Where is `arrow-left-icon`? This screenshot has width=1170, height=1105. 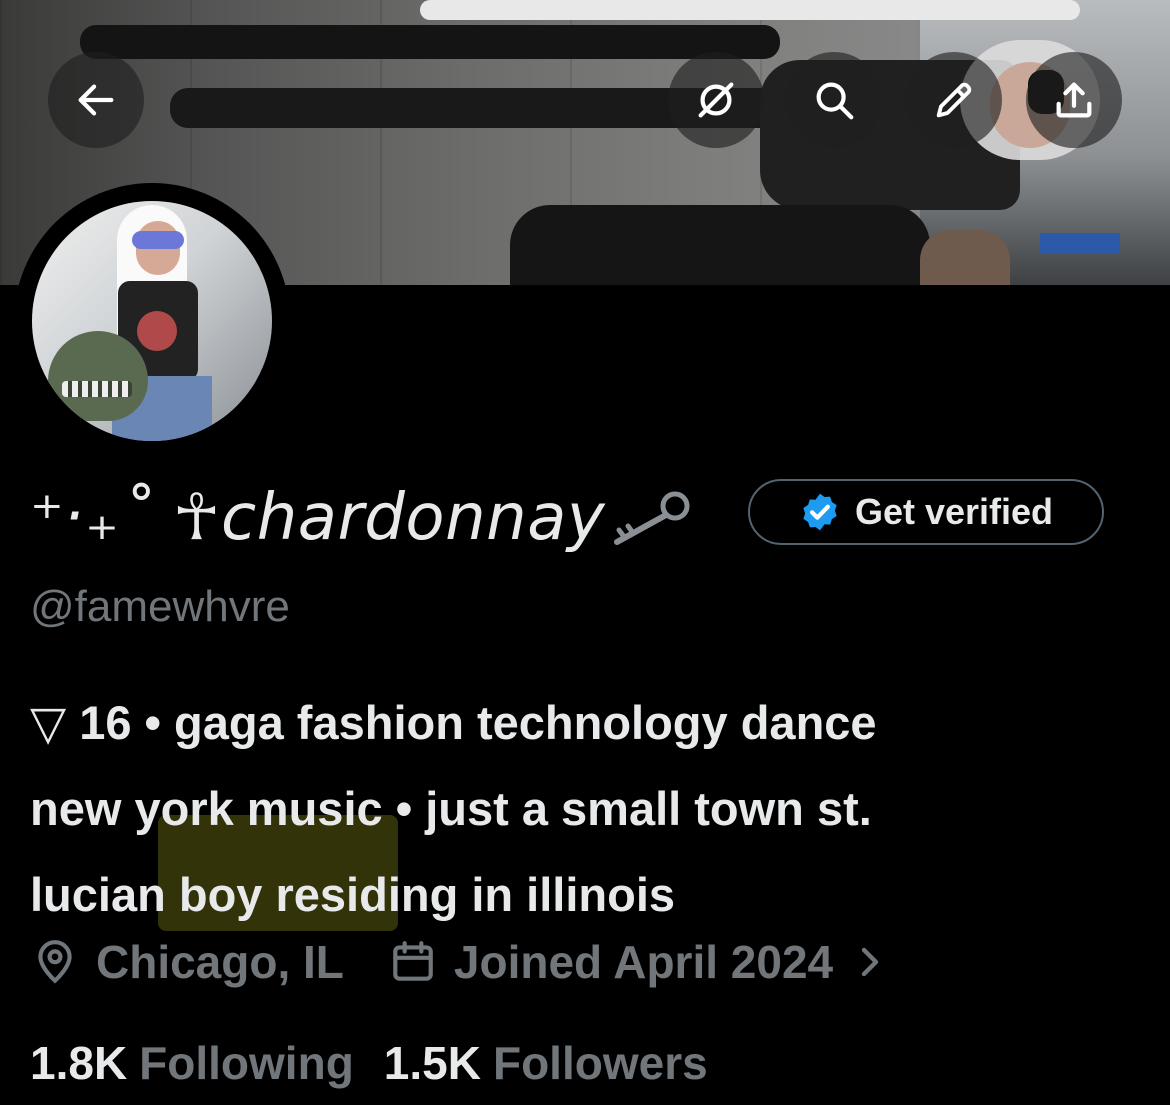
arrow-left-icon is located at coordinates (96, 100).